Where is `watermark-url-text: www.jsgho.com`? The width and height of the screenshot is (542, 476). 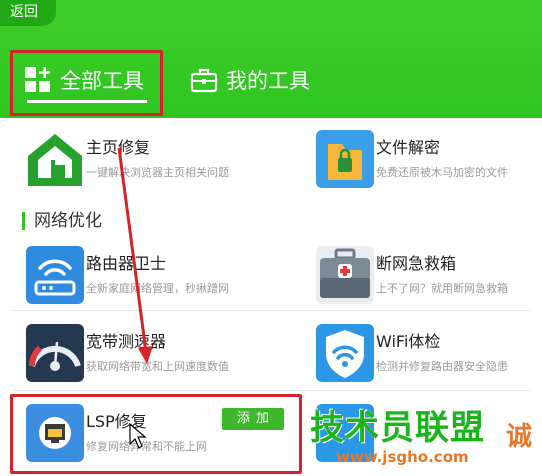 watermark-url-text: www.jsgho.com is located at coordinates (402, 457).